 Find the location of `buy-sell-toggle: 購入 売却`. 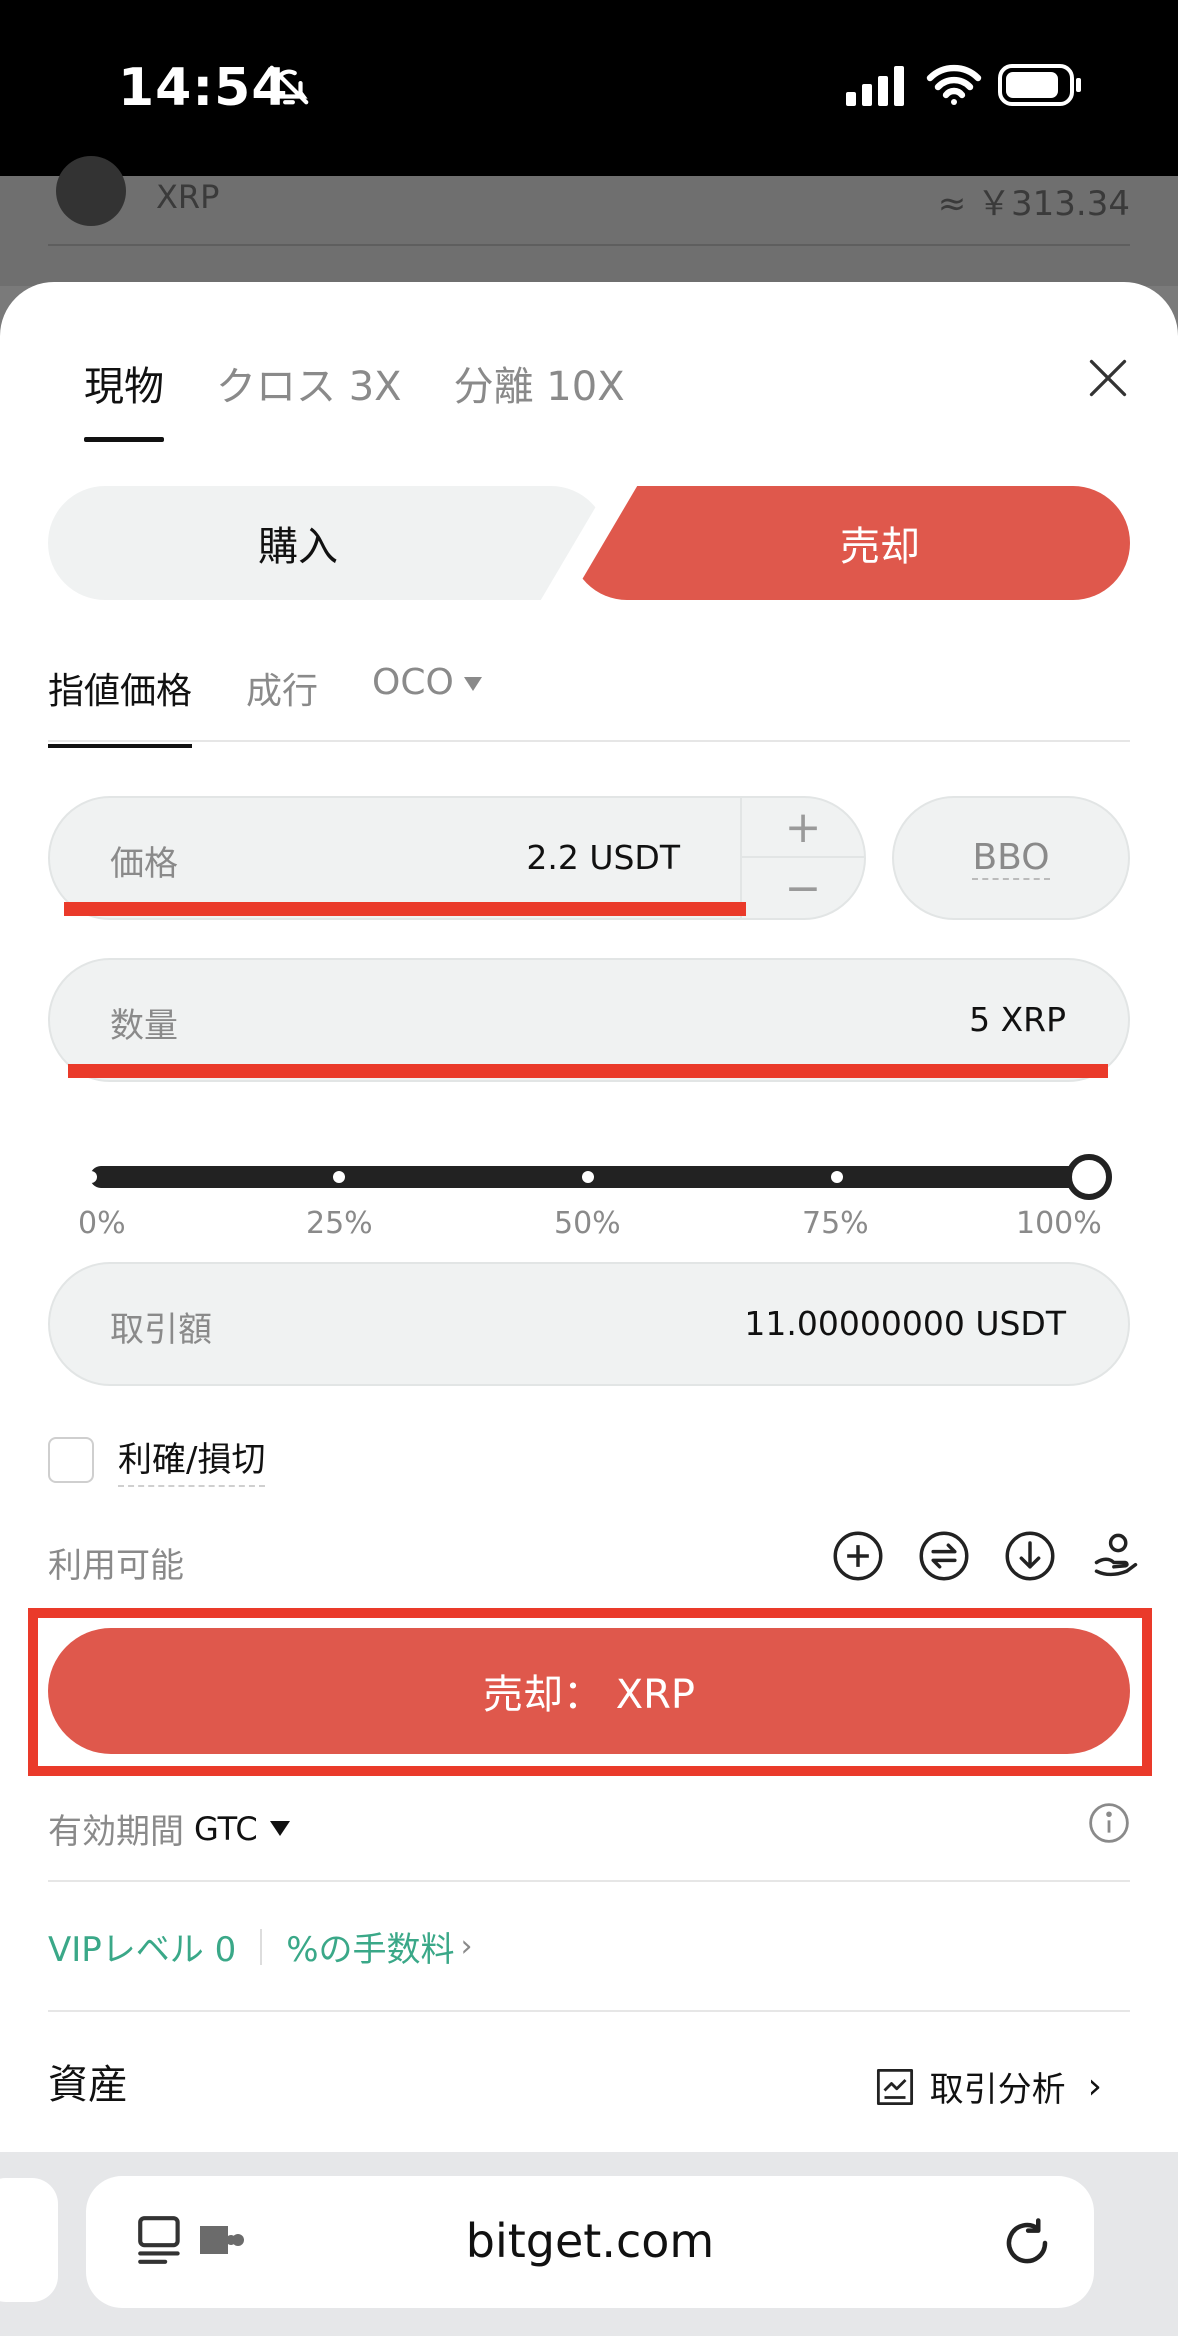

buy-sell-toggle: 購入 売却 is located at coordinates (589, 543).